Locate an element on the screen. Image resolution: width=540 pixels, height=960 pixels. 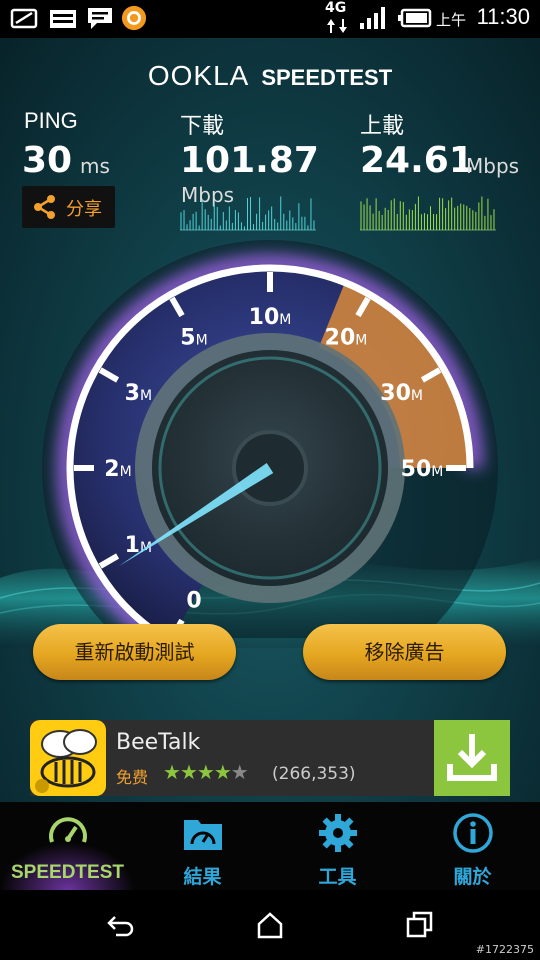
ad-download-button is located at coordinates (472, 758).